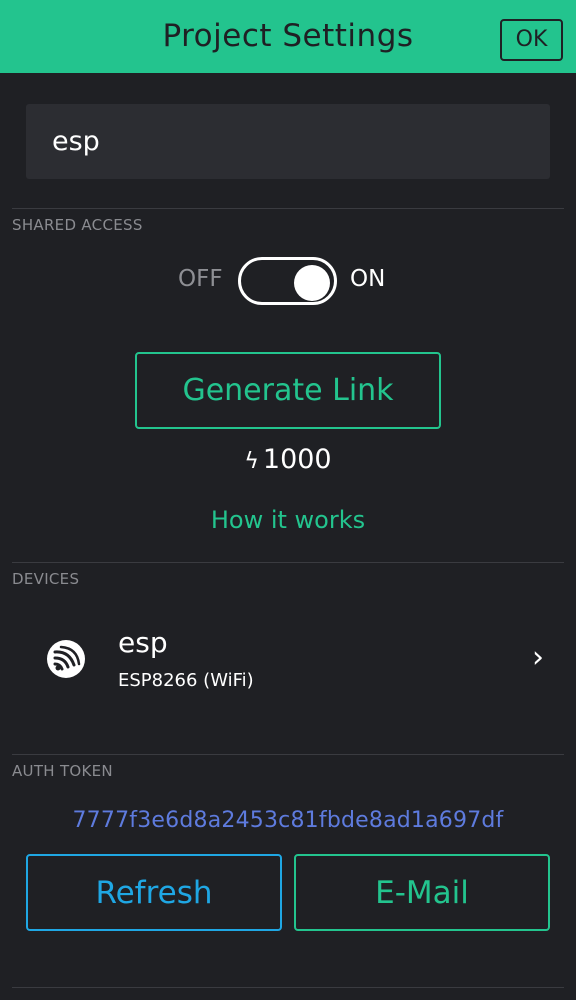 The image size is (576, 1000). Describe the element at coordinates (368, 279) in the screenshot. I see `toggle-on-label: ON` at that location.